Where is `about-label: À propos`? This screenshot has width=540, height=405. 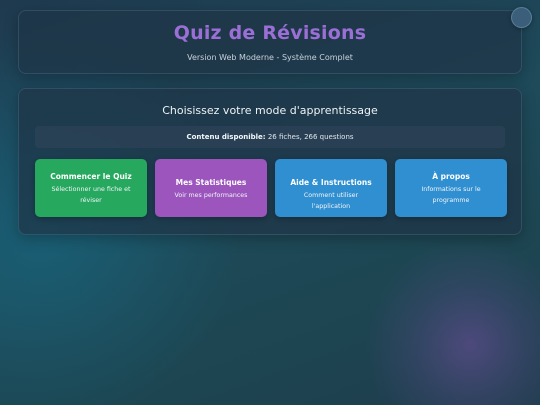 about-label: À propos is located at coordinates (451, 176).